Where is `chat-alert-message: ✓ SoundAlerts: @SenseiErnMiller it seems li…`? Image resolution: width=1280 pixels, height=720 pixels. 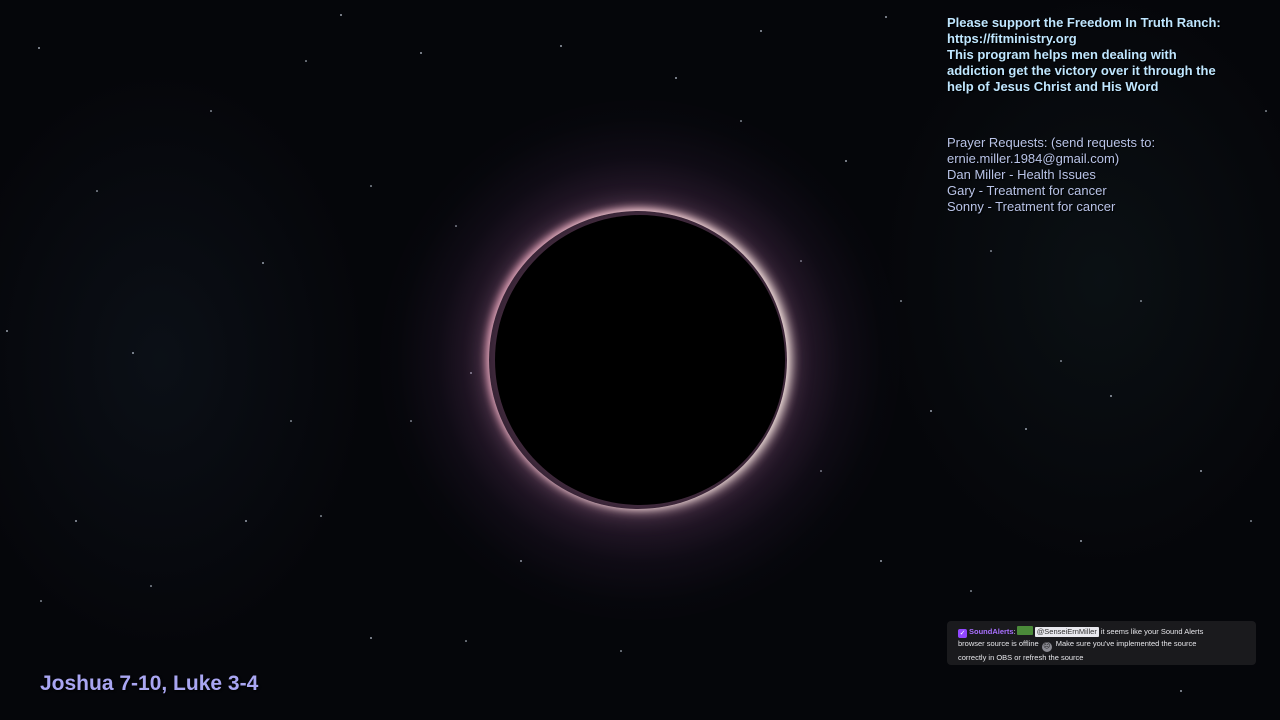
chat-alert-message: ✓ SoundAlerts: @SenseiErnMiller it seems li… is located at coordinates (1101, 643).